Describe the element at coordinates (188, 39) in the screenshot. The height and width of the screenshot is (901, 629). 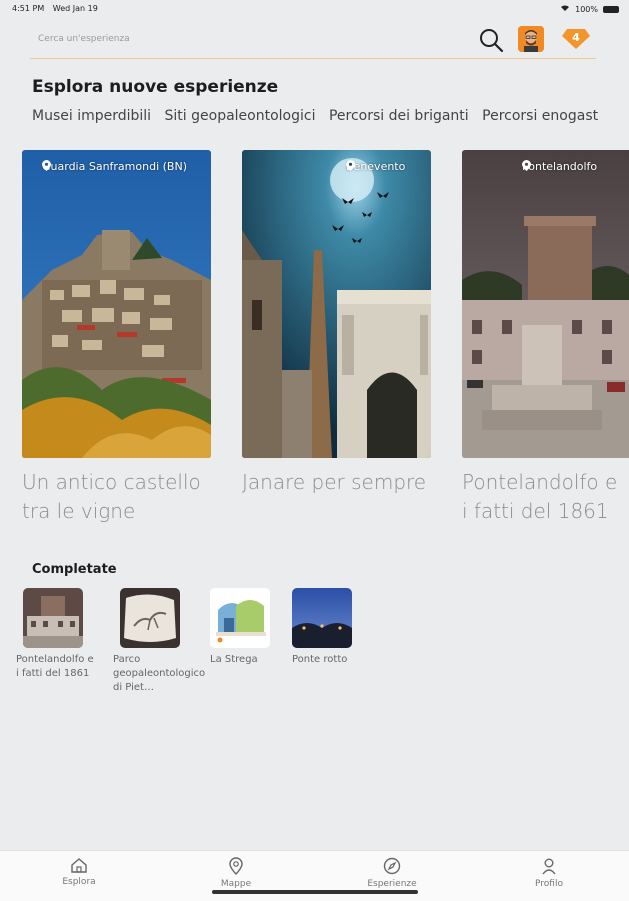
I see `search-input` at that location.